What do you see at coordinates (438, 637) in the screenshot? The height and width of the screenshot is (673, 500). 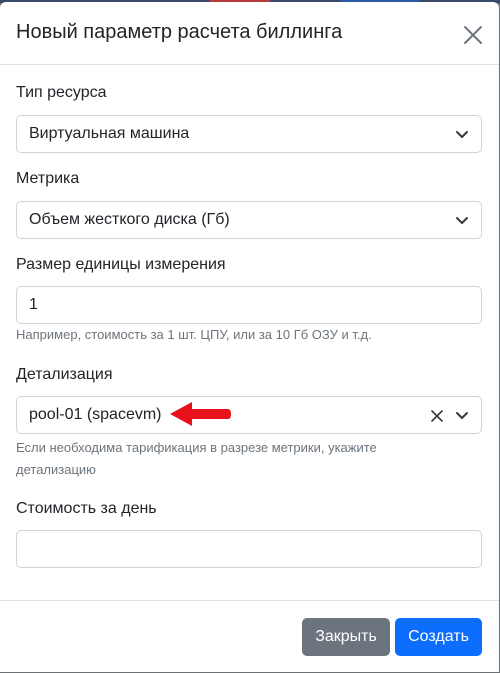 I see `create-button: Создать` at bounding box center [438, 637].